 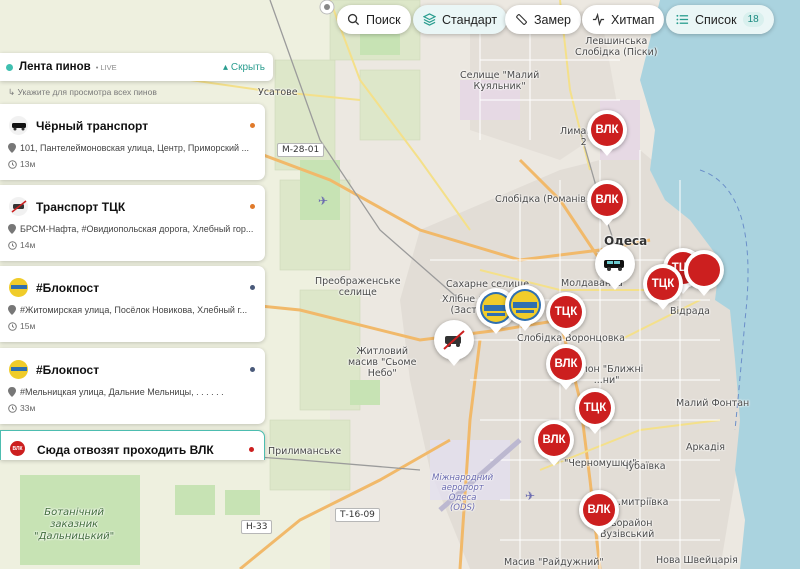 I want to click on map-label-raidyzhnyi: Масив "Райдужний", so click(x=554, y=562).